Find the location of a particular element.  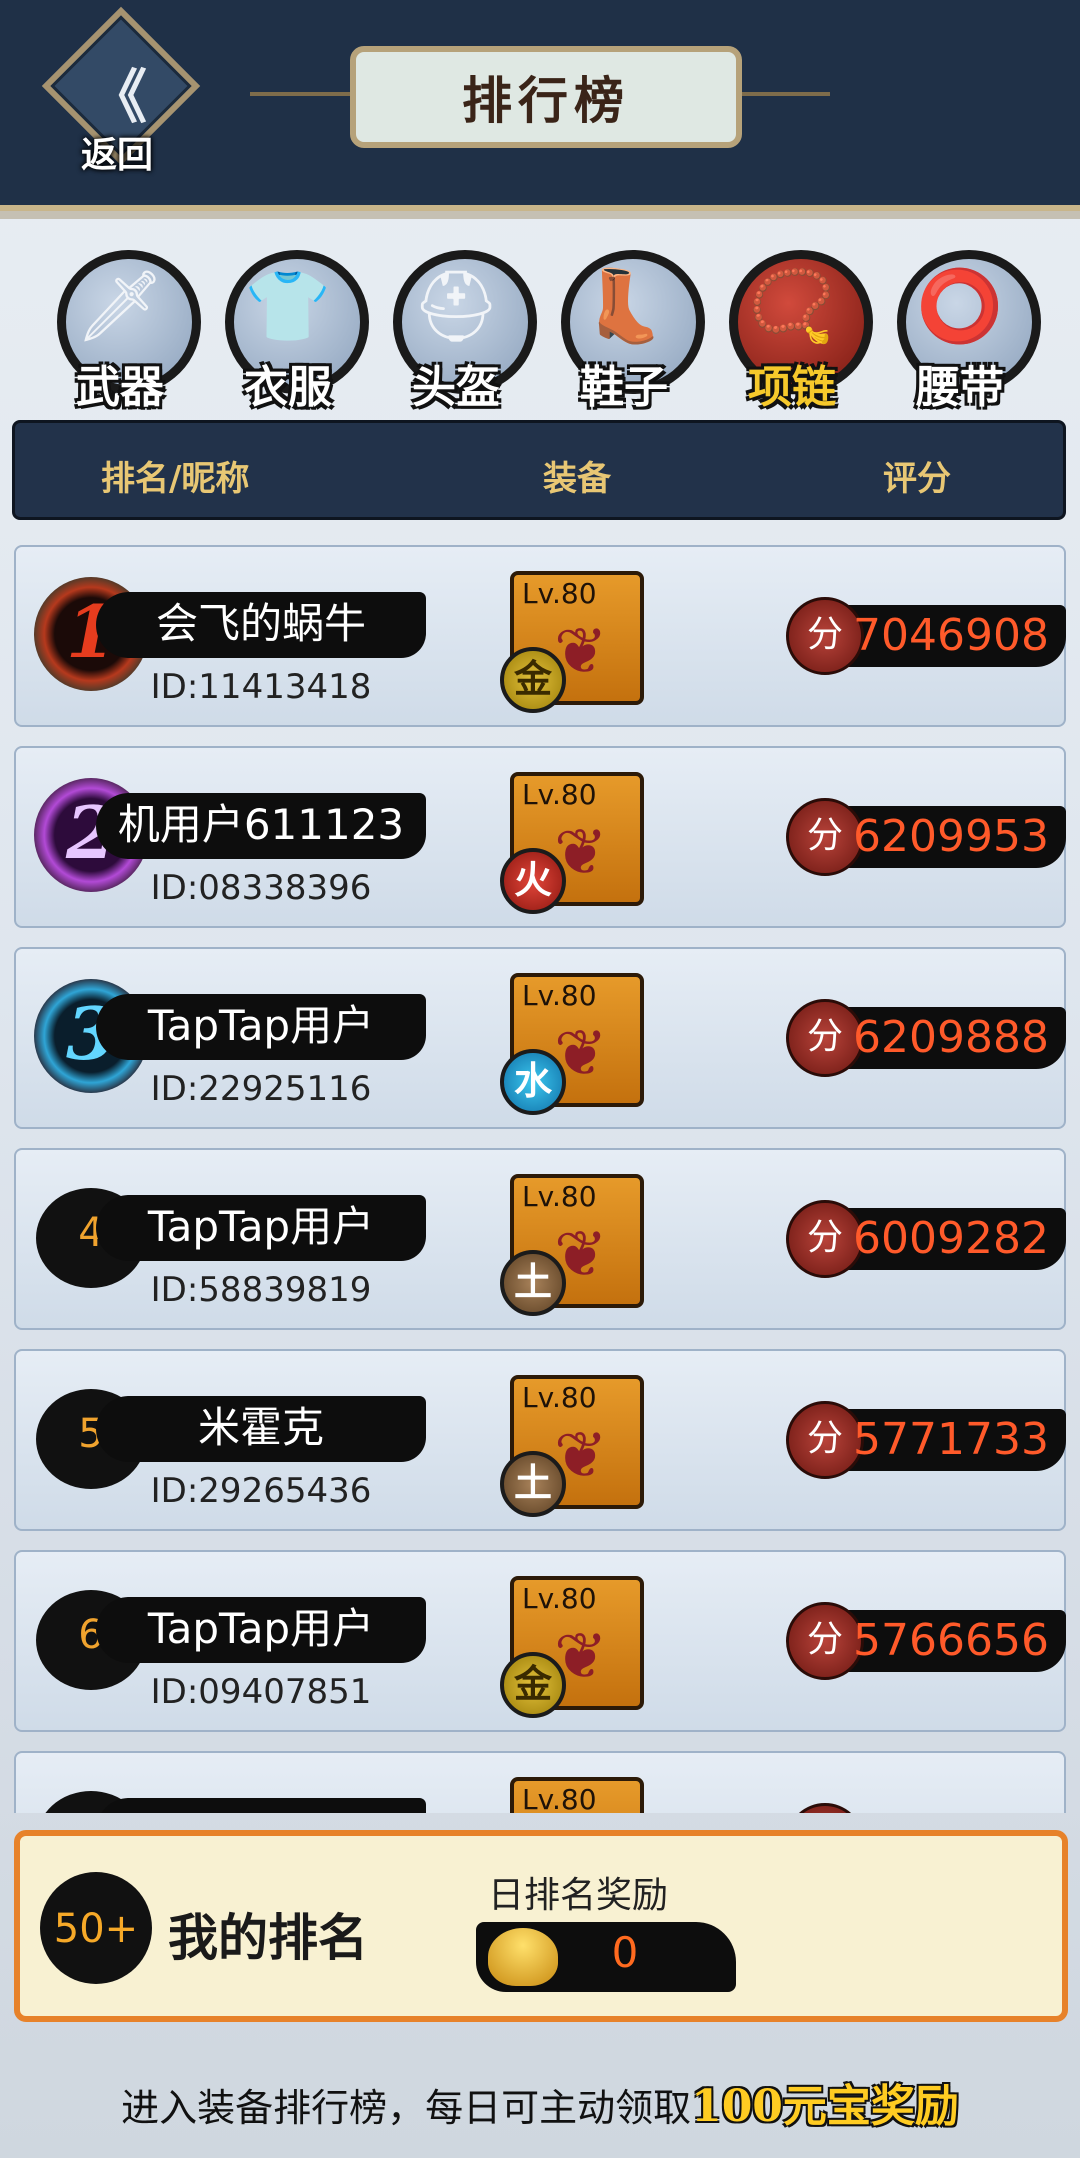

belt-icon: ⭕ is located at coordinates (960, 306).